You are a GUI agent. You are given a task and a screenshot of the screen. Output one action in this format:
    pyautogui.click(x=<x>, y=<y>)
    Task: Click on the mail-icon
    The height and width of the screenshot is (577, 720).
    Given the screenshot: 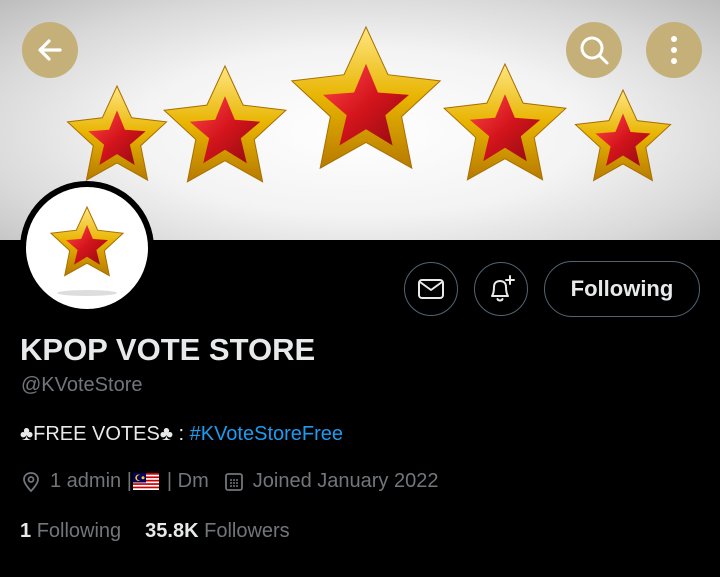 What is the action you would take?
    pyautogui.click(x=431, y=289)
    